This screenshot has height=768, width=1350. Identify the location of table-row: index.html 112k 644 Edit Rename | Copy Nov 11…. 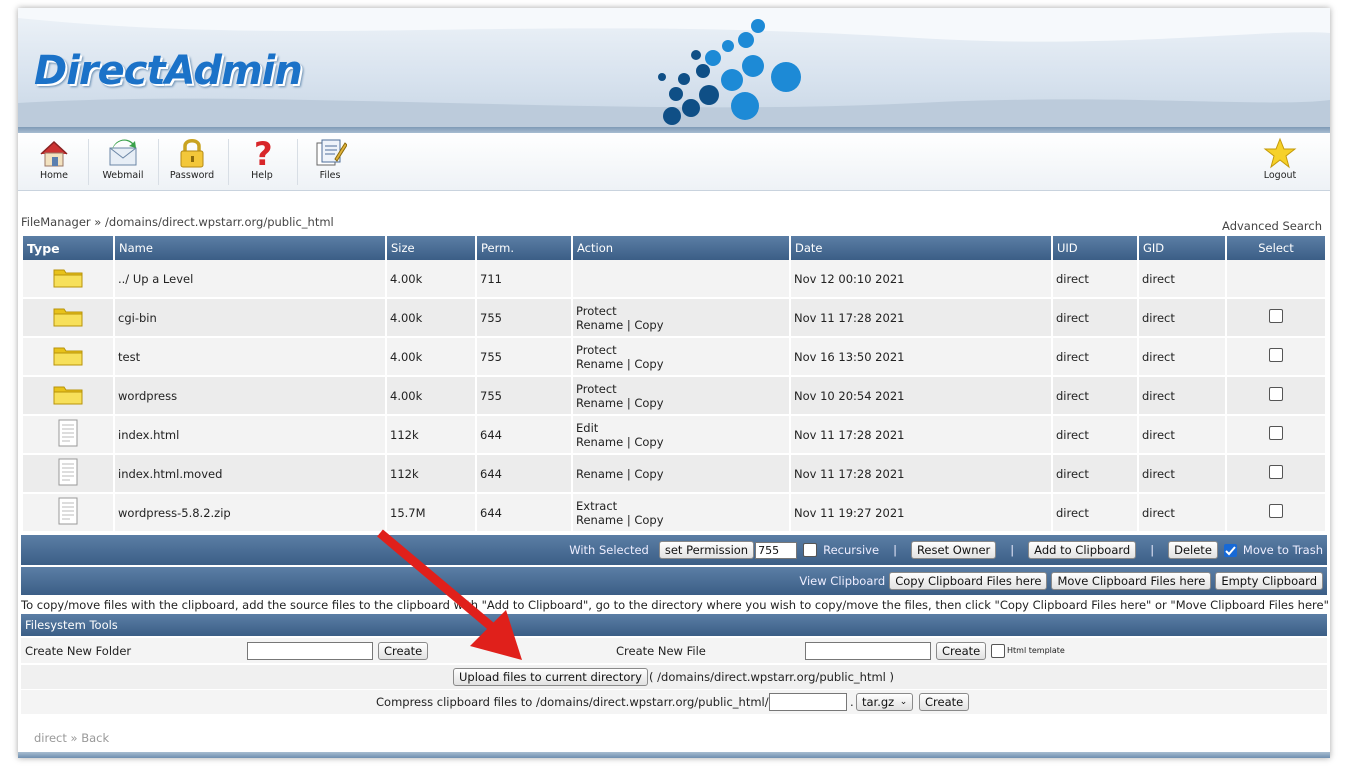
(674, 435).